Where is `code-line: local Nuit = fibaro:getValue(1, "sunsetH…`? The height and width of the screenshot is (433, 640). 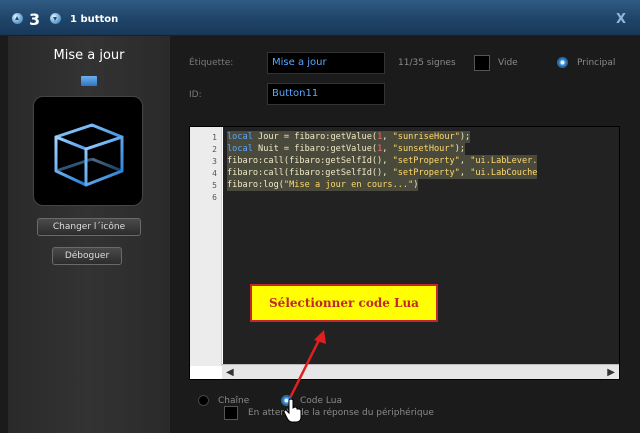 code-line: local Nuit = fibaro:getValue(1, "sunsetH… is located at coordinates (346, 149).